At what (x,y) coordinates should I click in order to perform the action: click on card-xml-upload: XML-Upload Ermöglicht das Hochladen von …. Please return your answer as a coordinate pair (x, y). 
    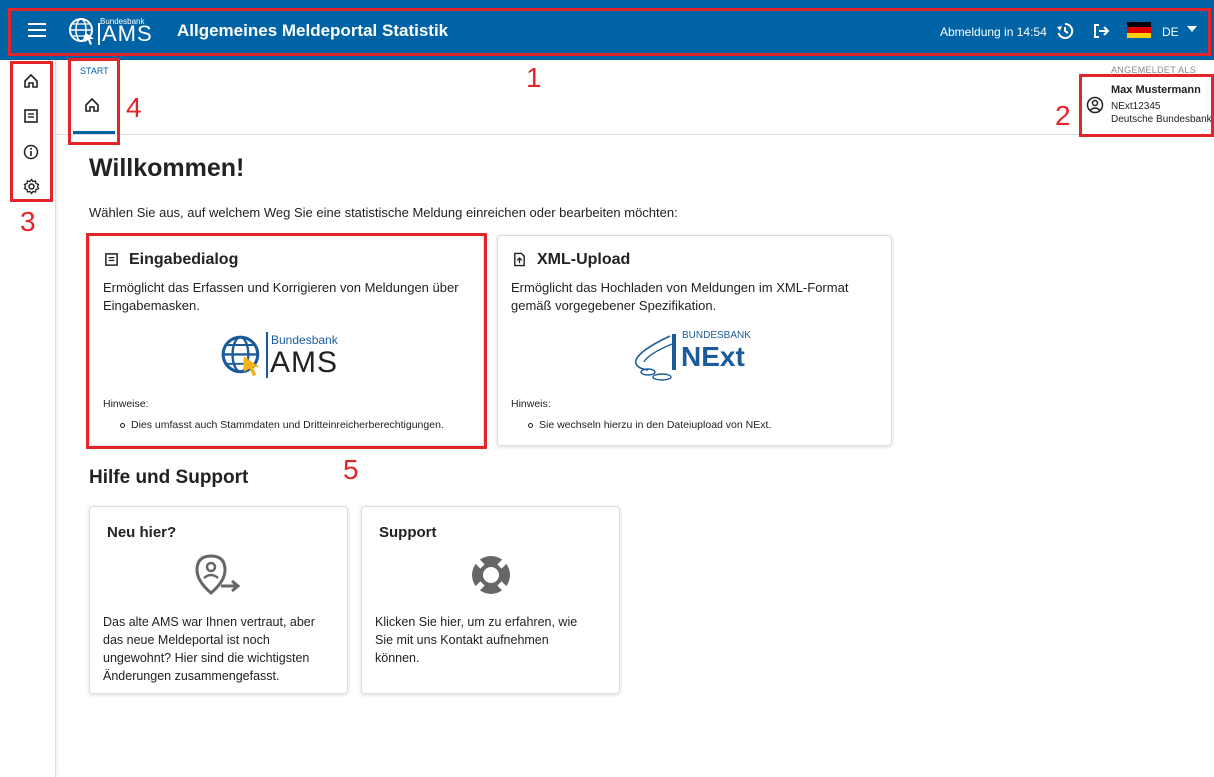
    Looking at the image, I should click on (694, 340).